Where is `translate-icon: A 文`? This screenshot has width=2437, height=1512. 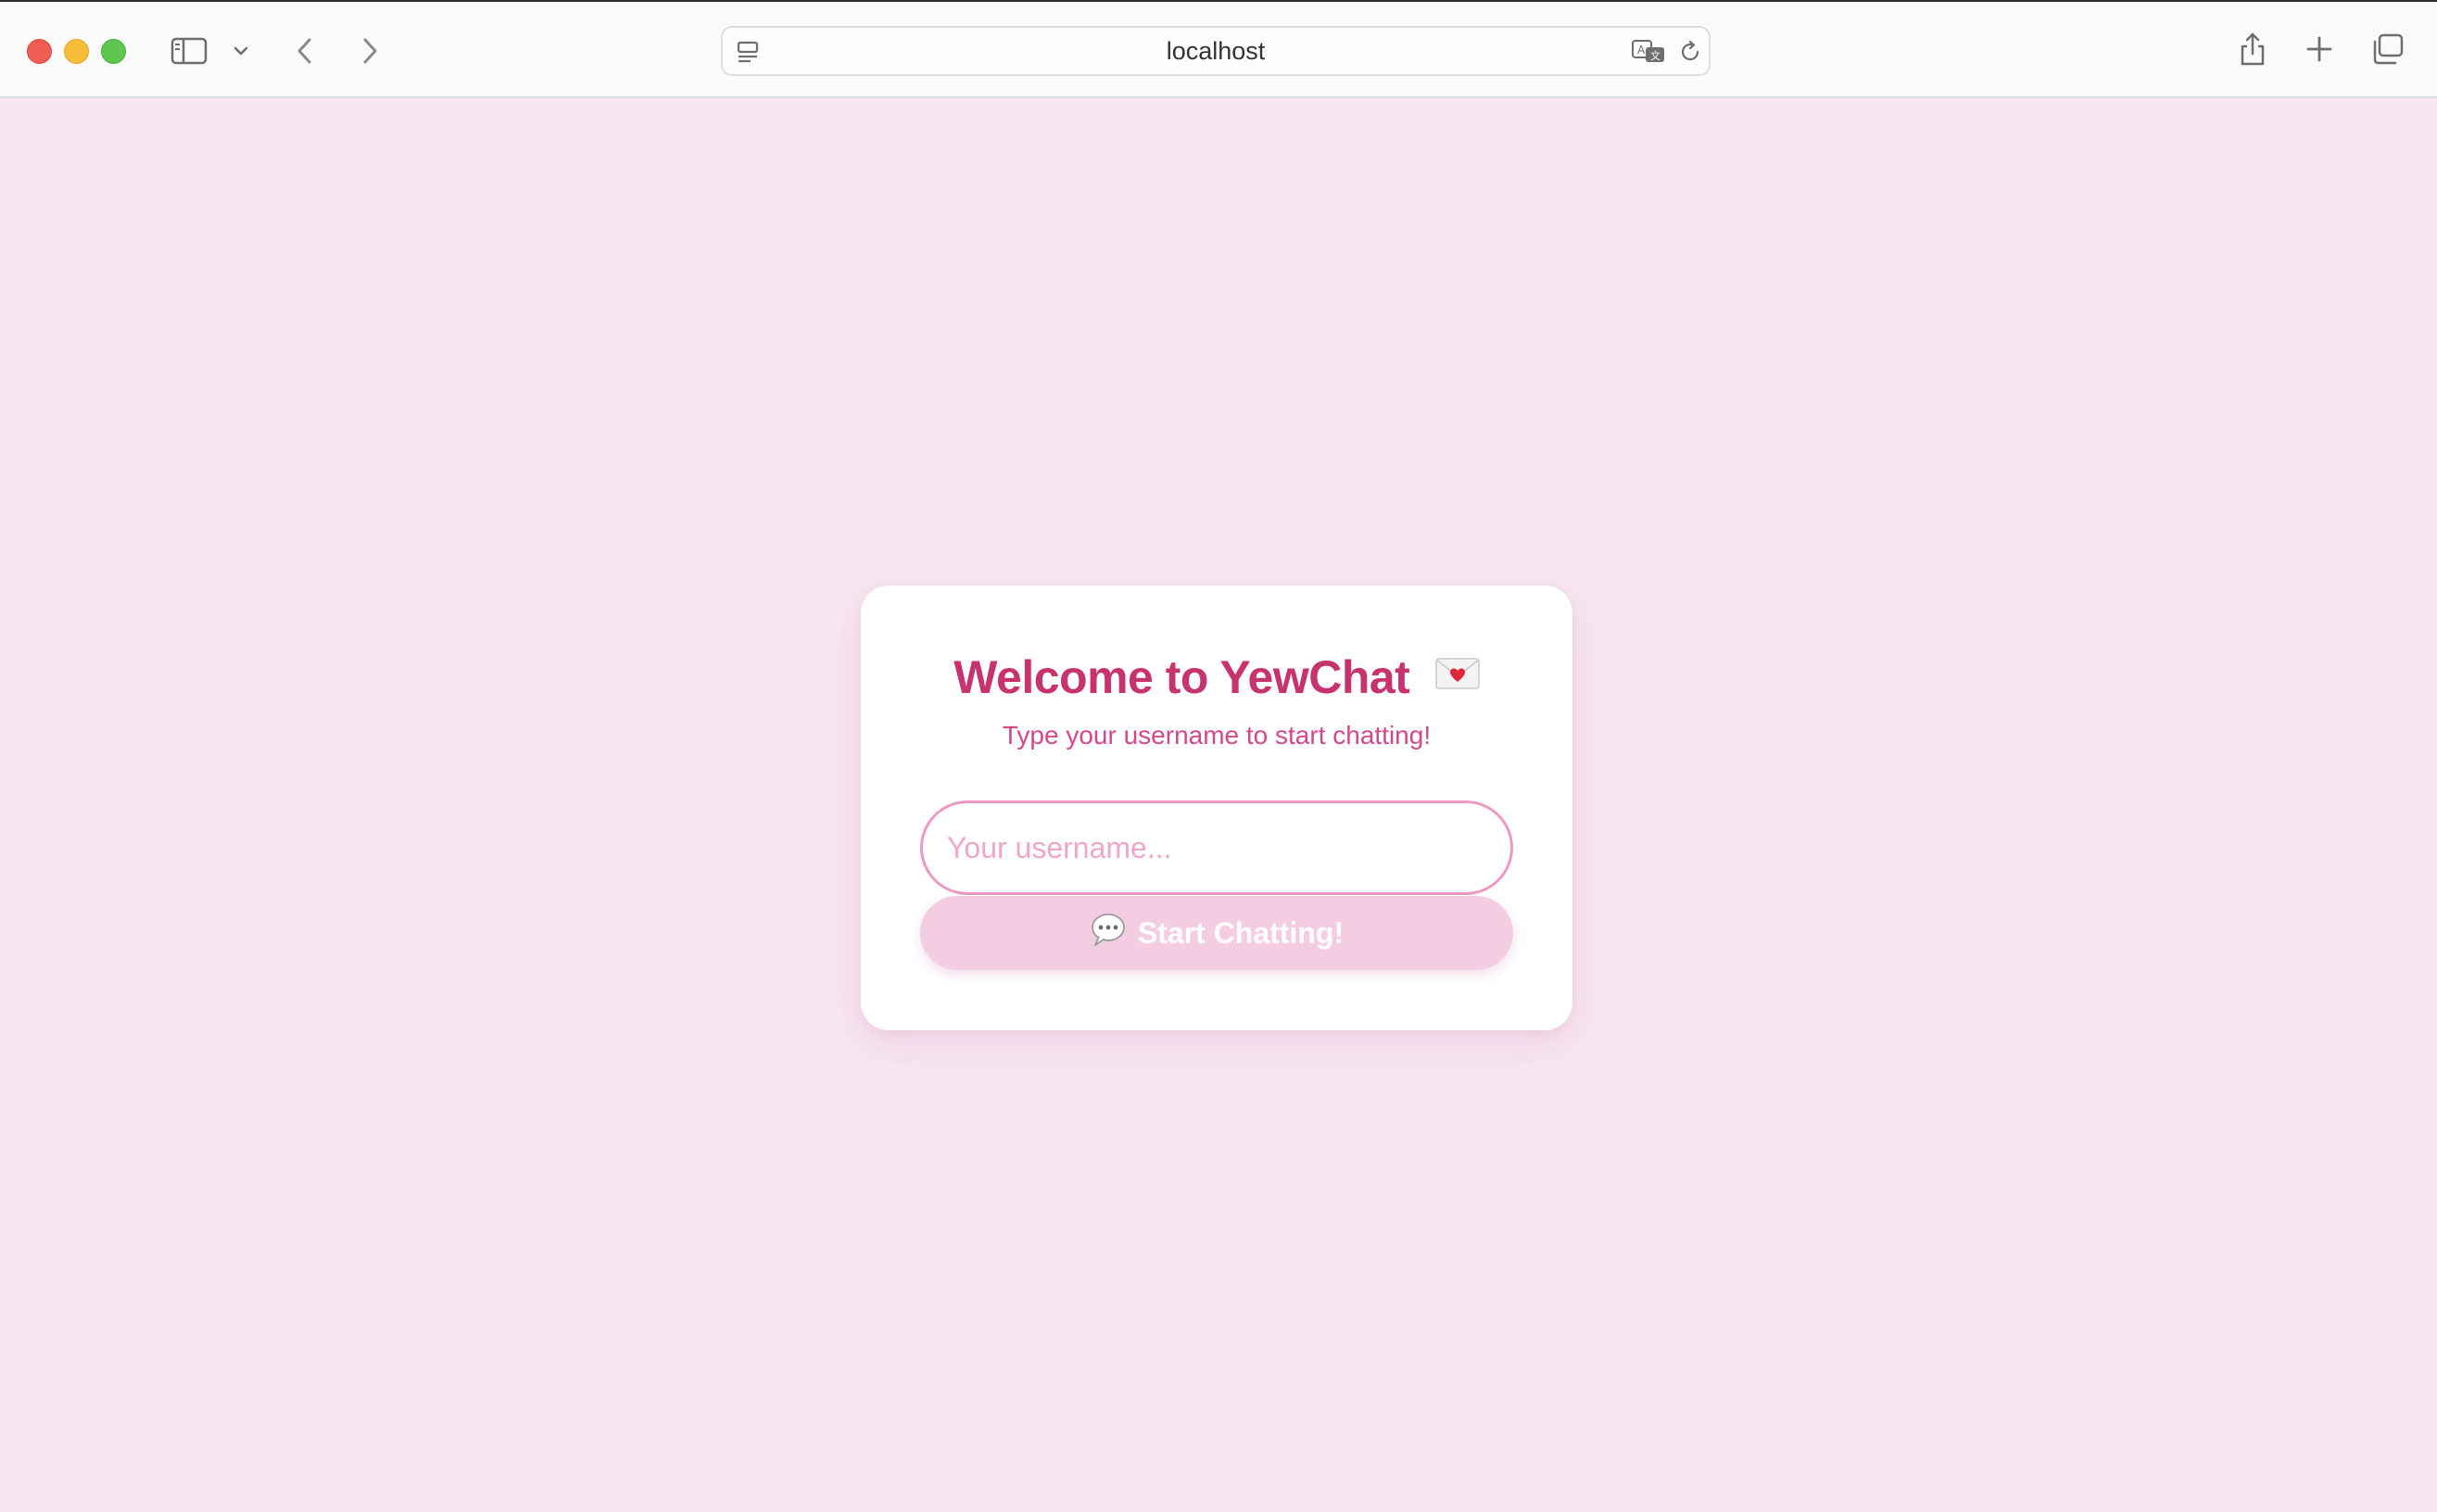
translate-icon: A 文 is located at coordinates (1649, 52).